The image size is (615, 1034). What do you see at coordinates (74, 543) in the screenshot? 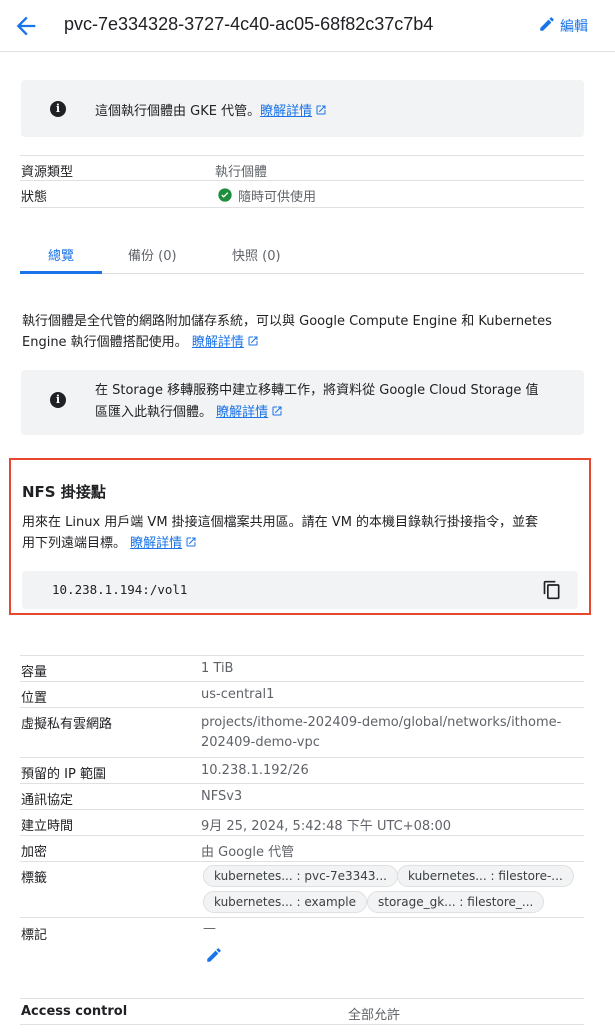
I see `nfs-desc-line2: 用下列遠端目標。` at bounding box center [74, 543].